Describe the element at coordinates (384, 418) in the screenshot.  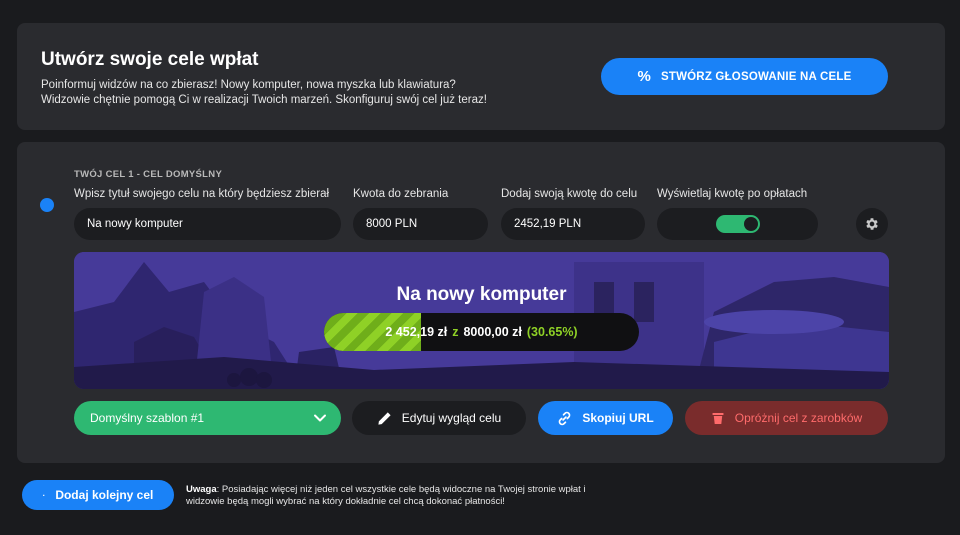
I see `pencil-icon` at that location.